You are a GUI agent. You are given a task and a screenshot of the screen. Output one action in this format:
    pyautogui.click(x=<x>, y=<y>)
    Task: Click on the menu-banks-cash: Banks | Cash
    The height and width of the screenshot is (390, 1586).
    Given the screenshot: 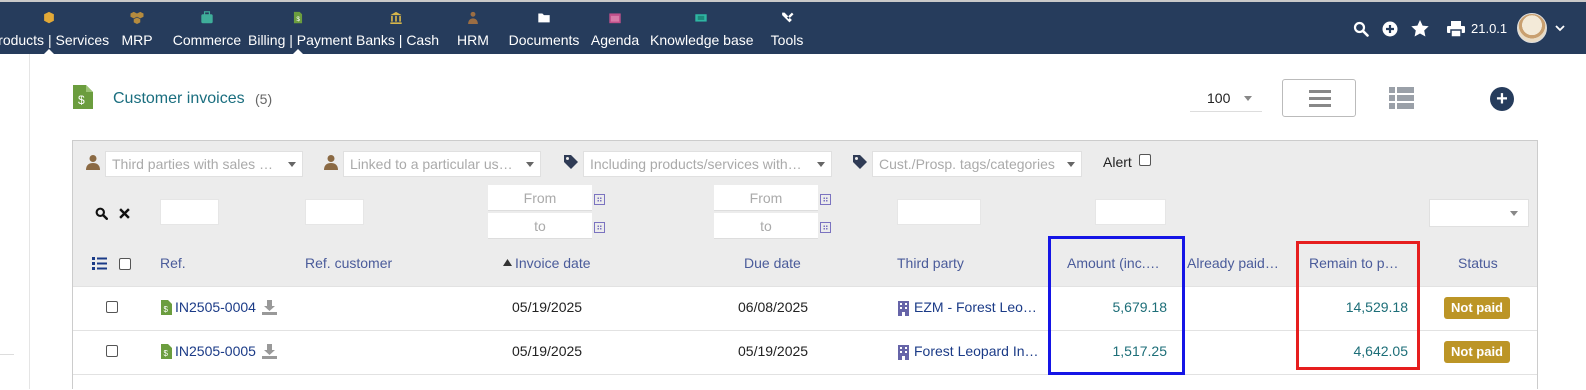 What is the action you would take?
    pyautogui.click(x=398, y=28)
    